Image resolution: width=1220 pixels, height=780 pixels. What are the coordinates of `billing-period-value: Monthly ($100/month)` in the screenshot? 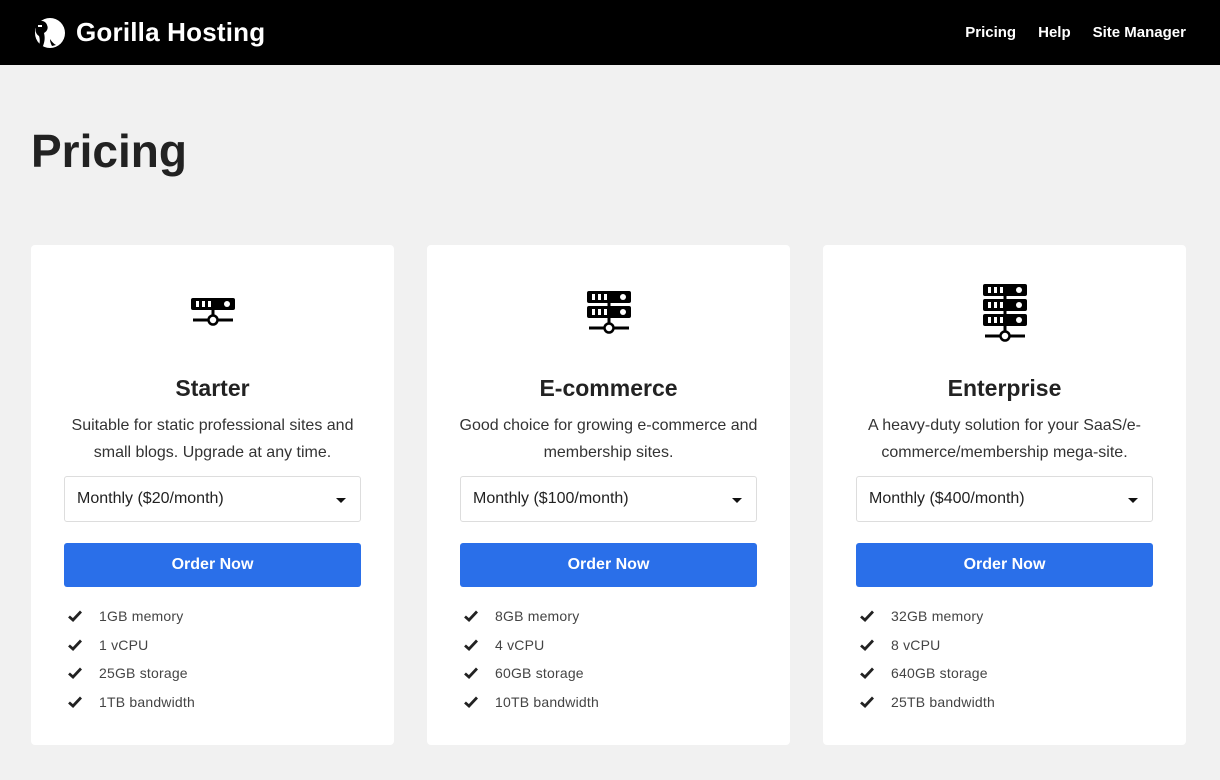 It's located at (551, 498).